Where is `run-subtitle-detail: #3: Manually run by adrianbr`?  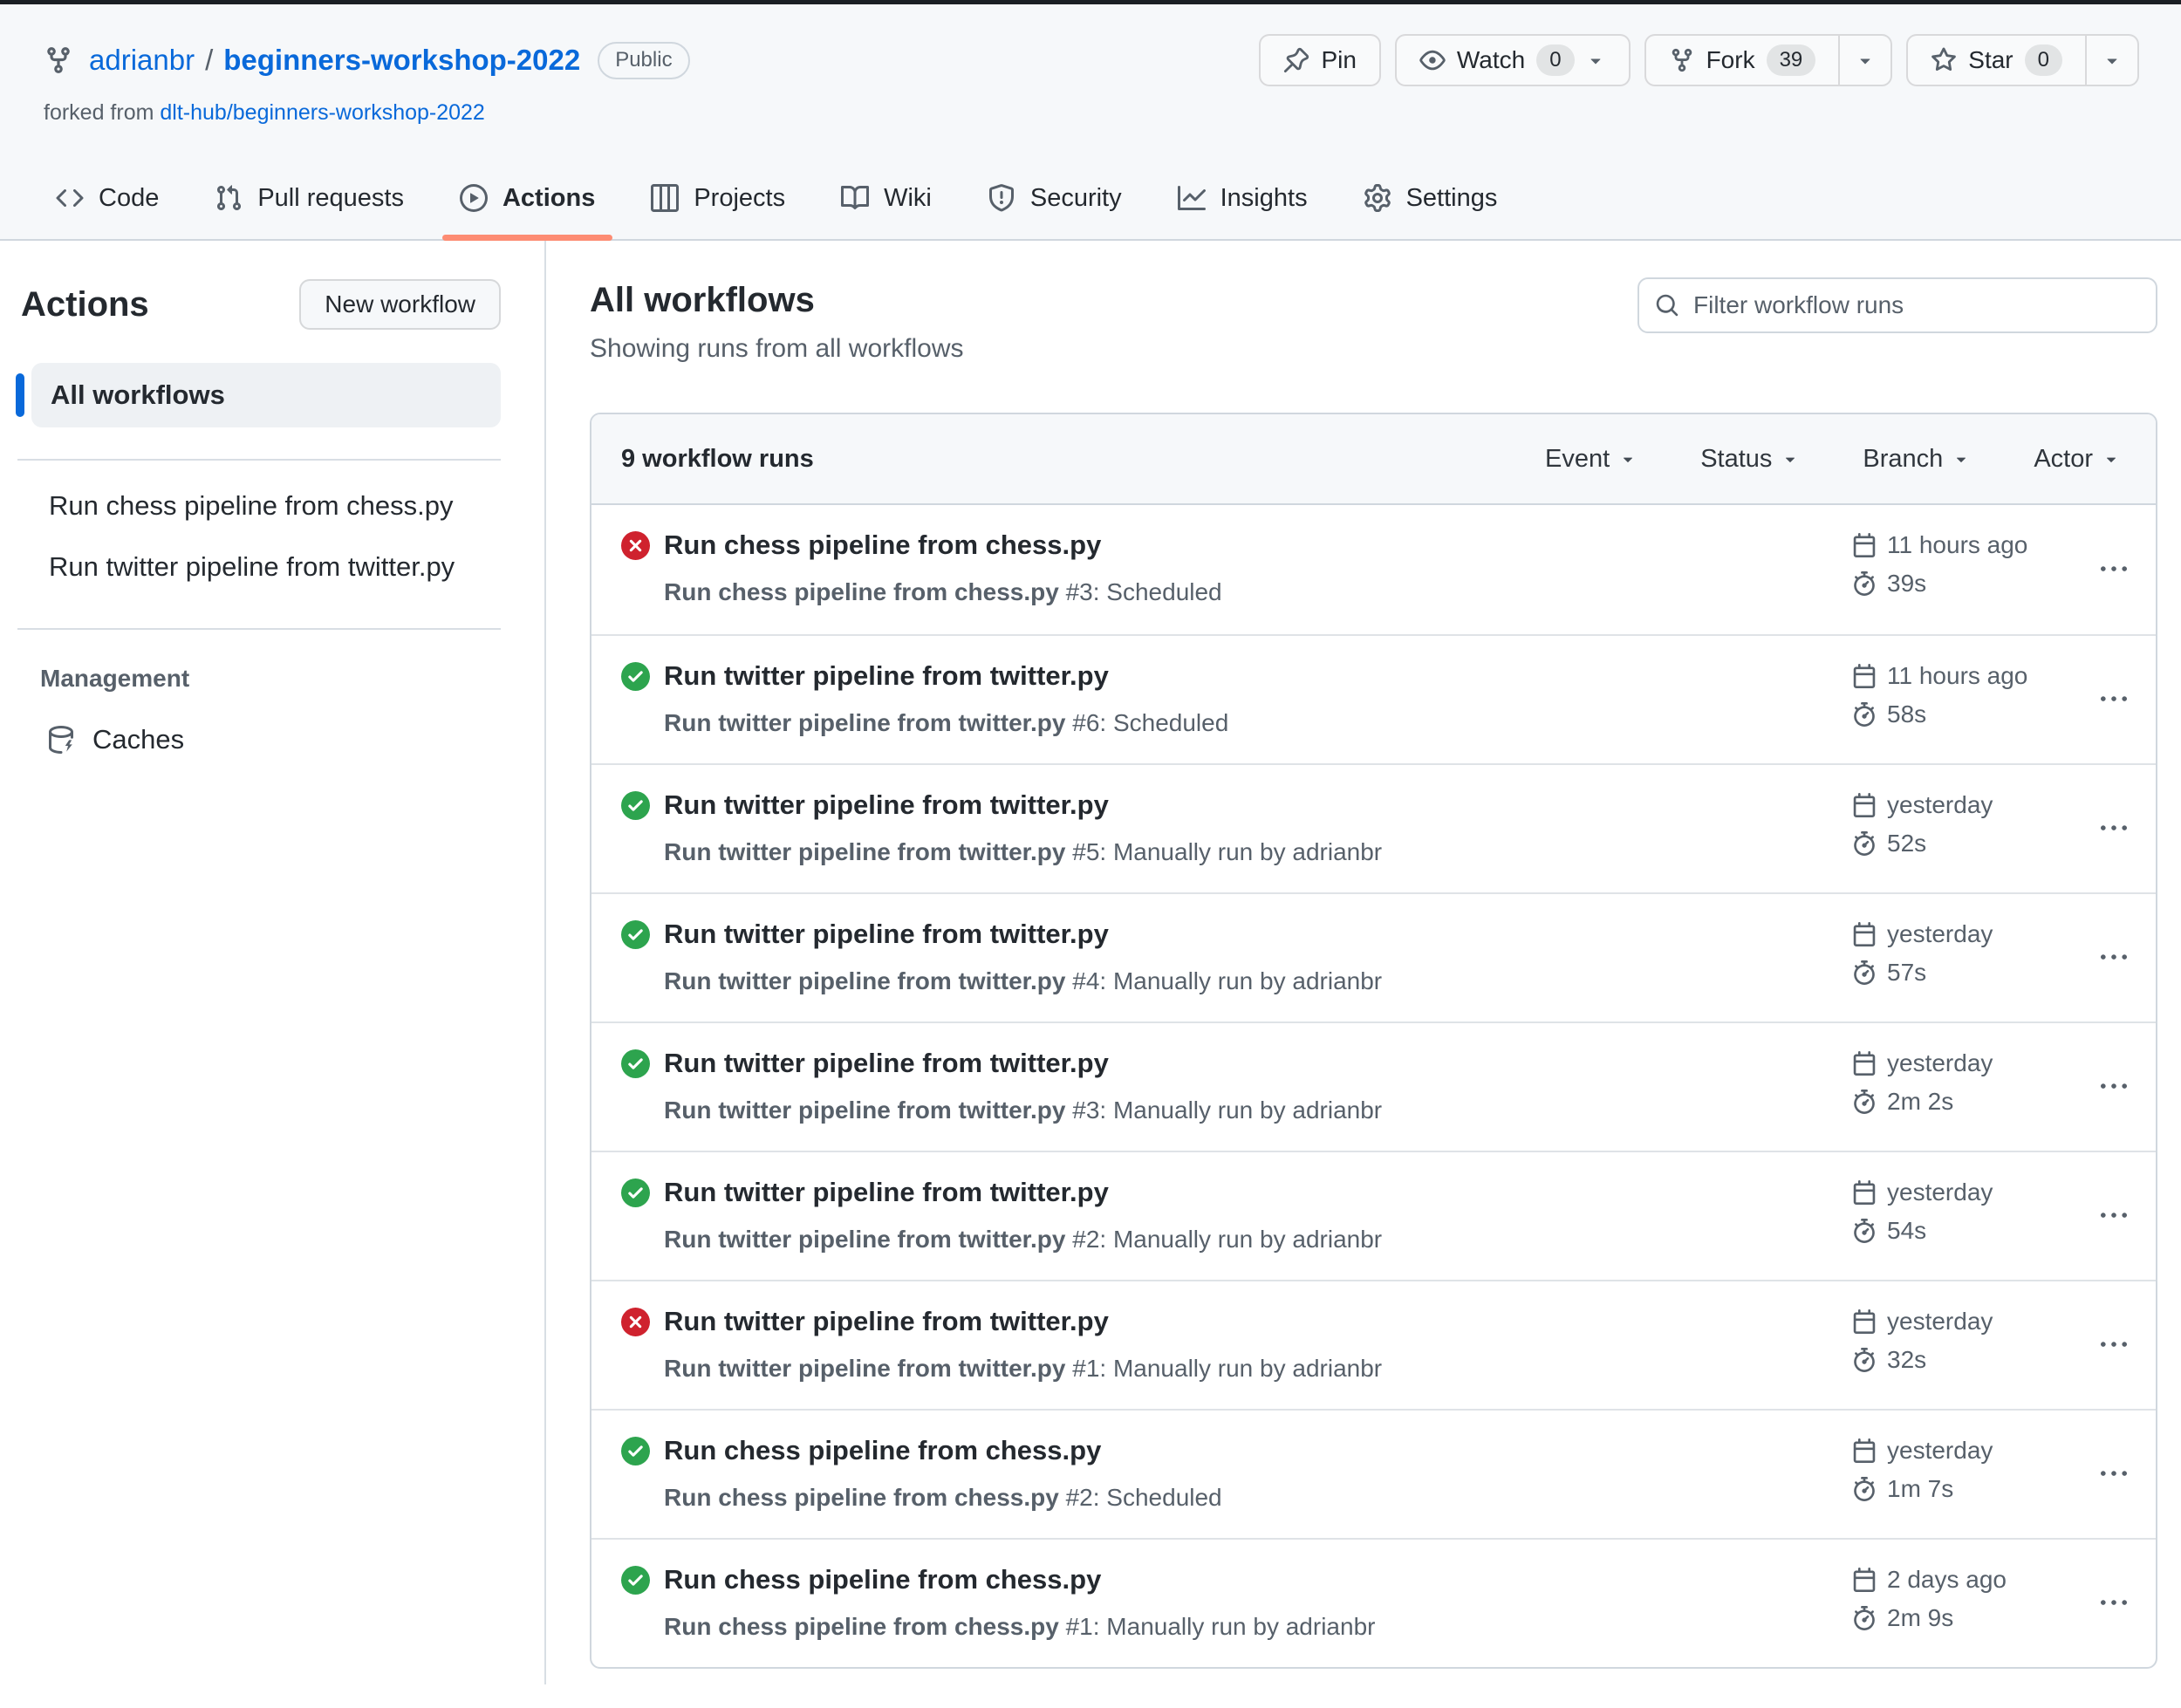
run-subtitle-detail: #3: Manually run by adrianbr is located at coordinates (1227, 1110).